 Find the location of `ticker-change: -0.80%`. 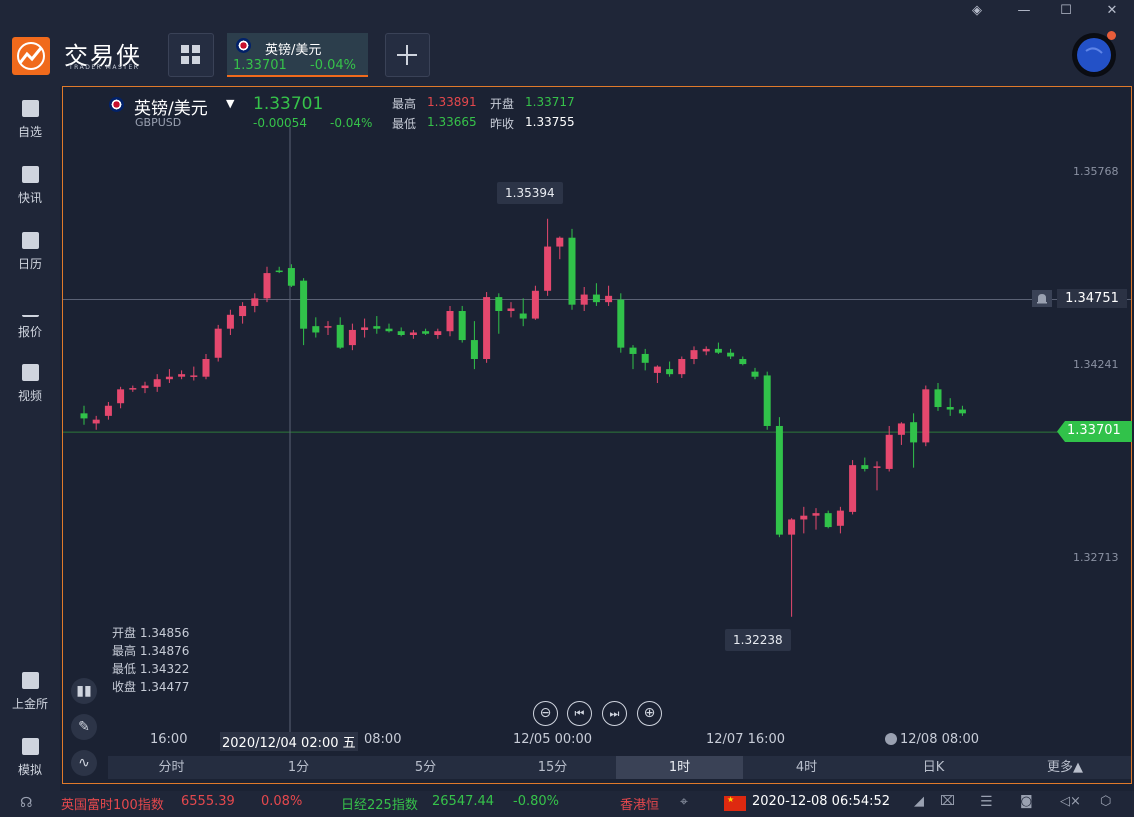

ticker-change: -0.80% is located at coordinates (536, 801).